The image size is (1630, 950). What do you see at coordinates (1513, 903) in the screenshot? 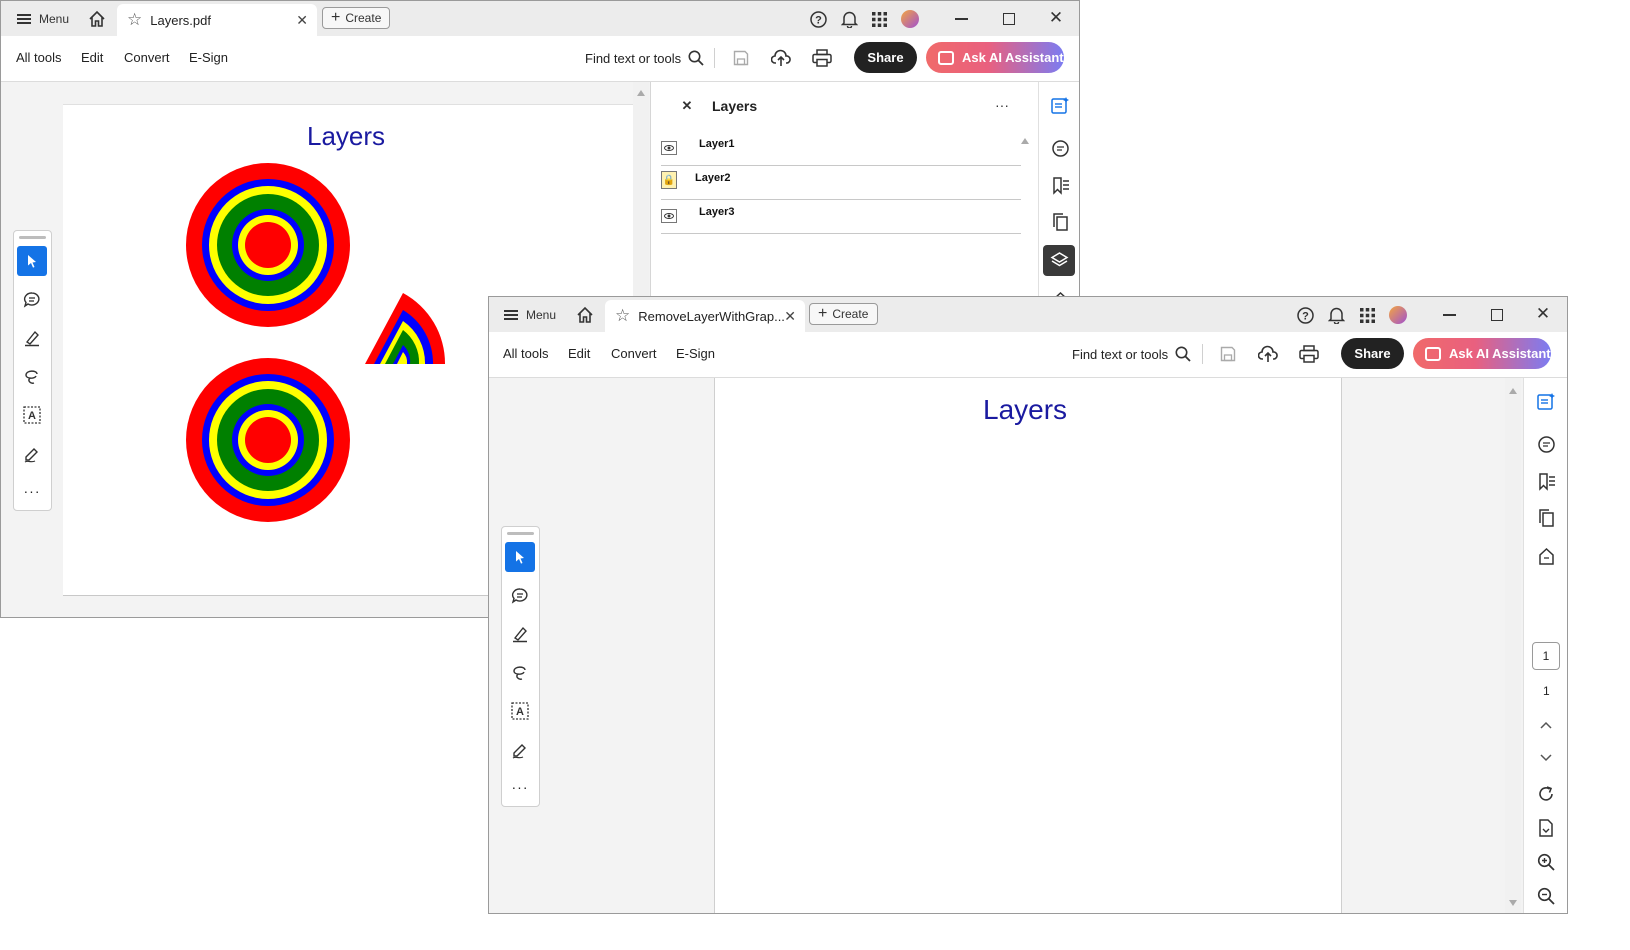
I see `scroll-down-arrow` at bounding box center [1513, 903].